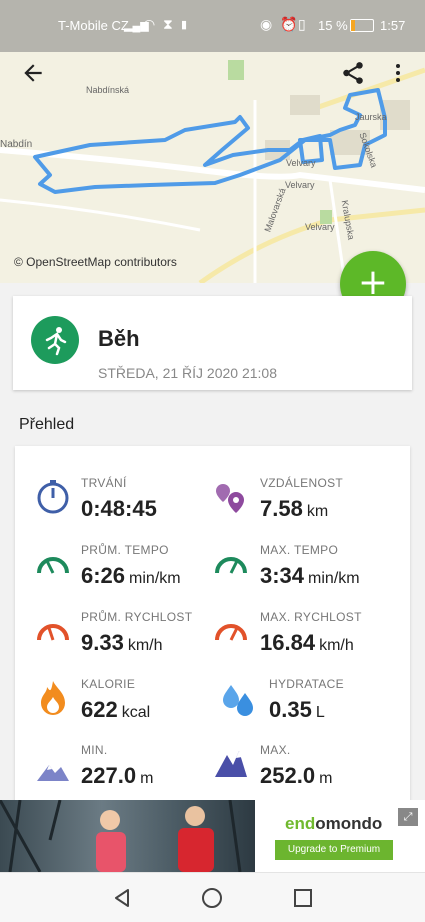 This screenshot has width=425, height=922. What do you see at coordinates (238, 700) in the screenshot?
I see `water-drops-icon` at bounding box center [238, 700].